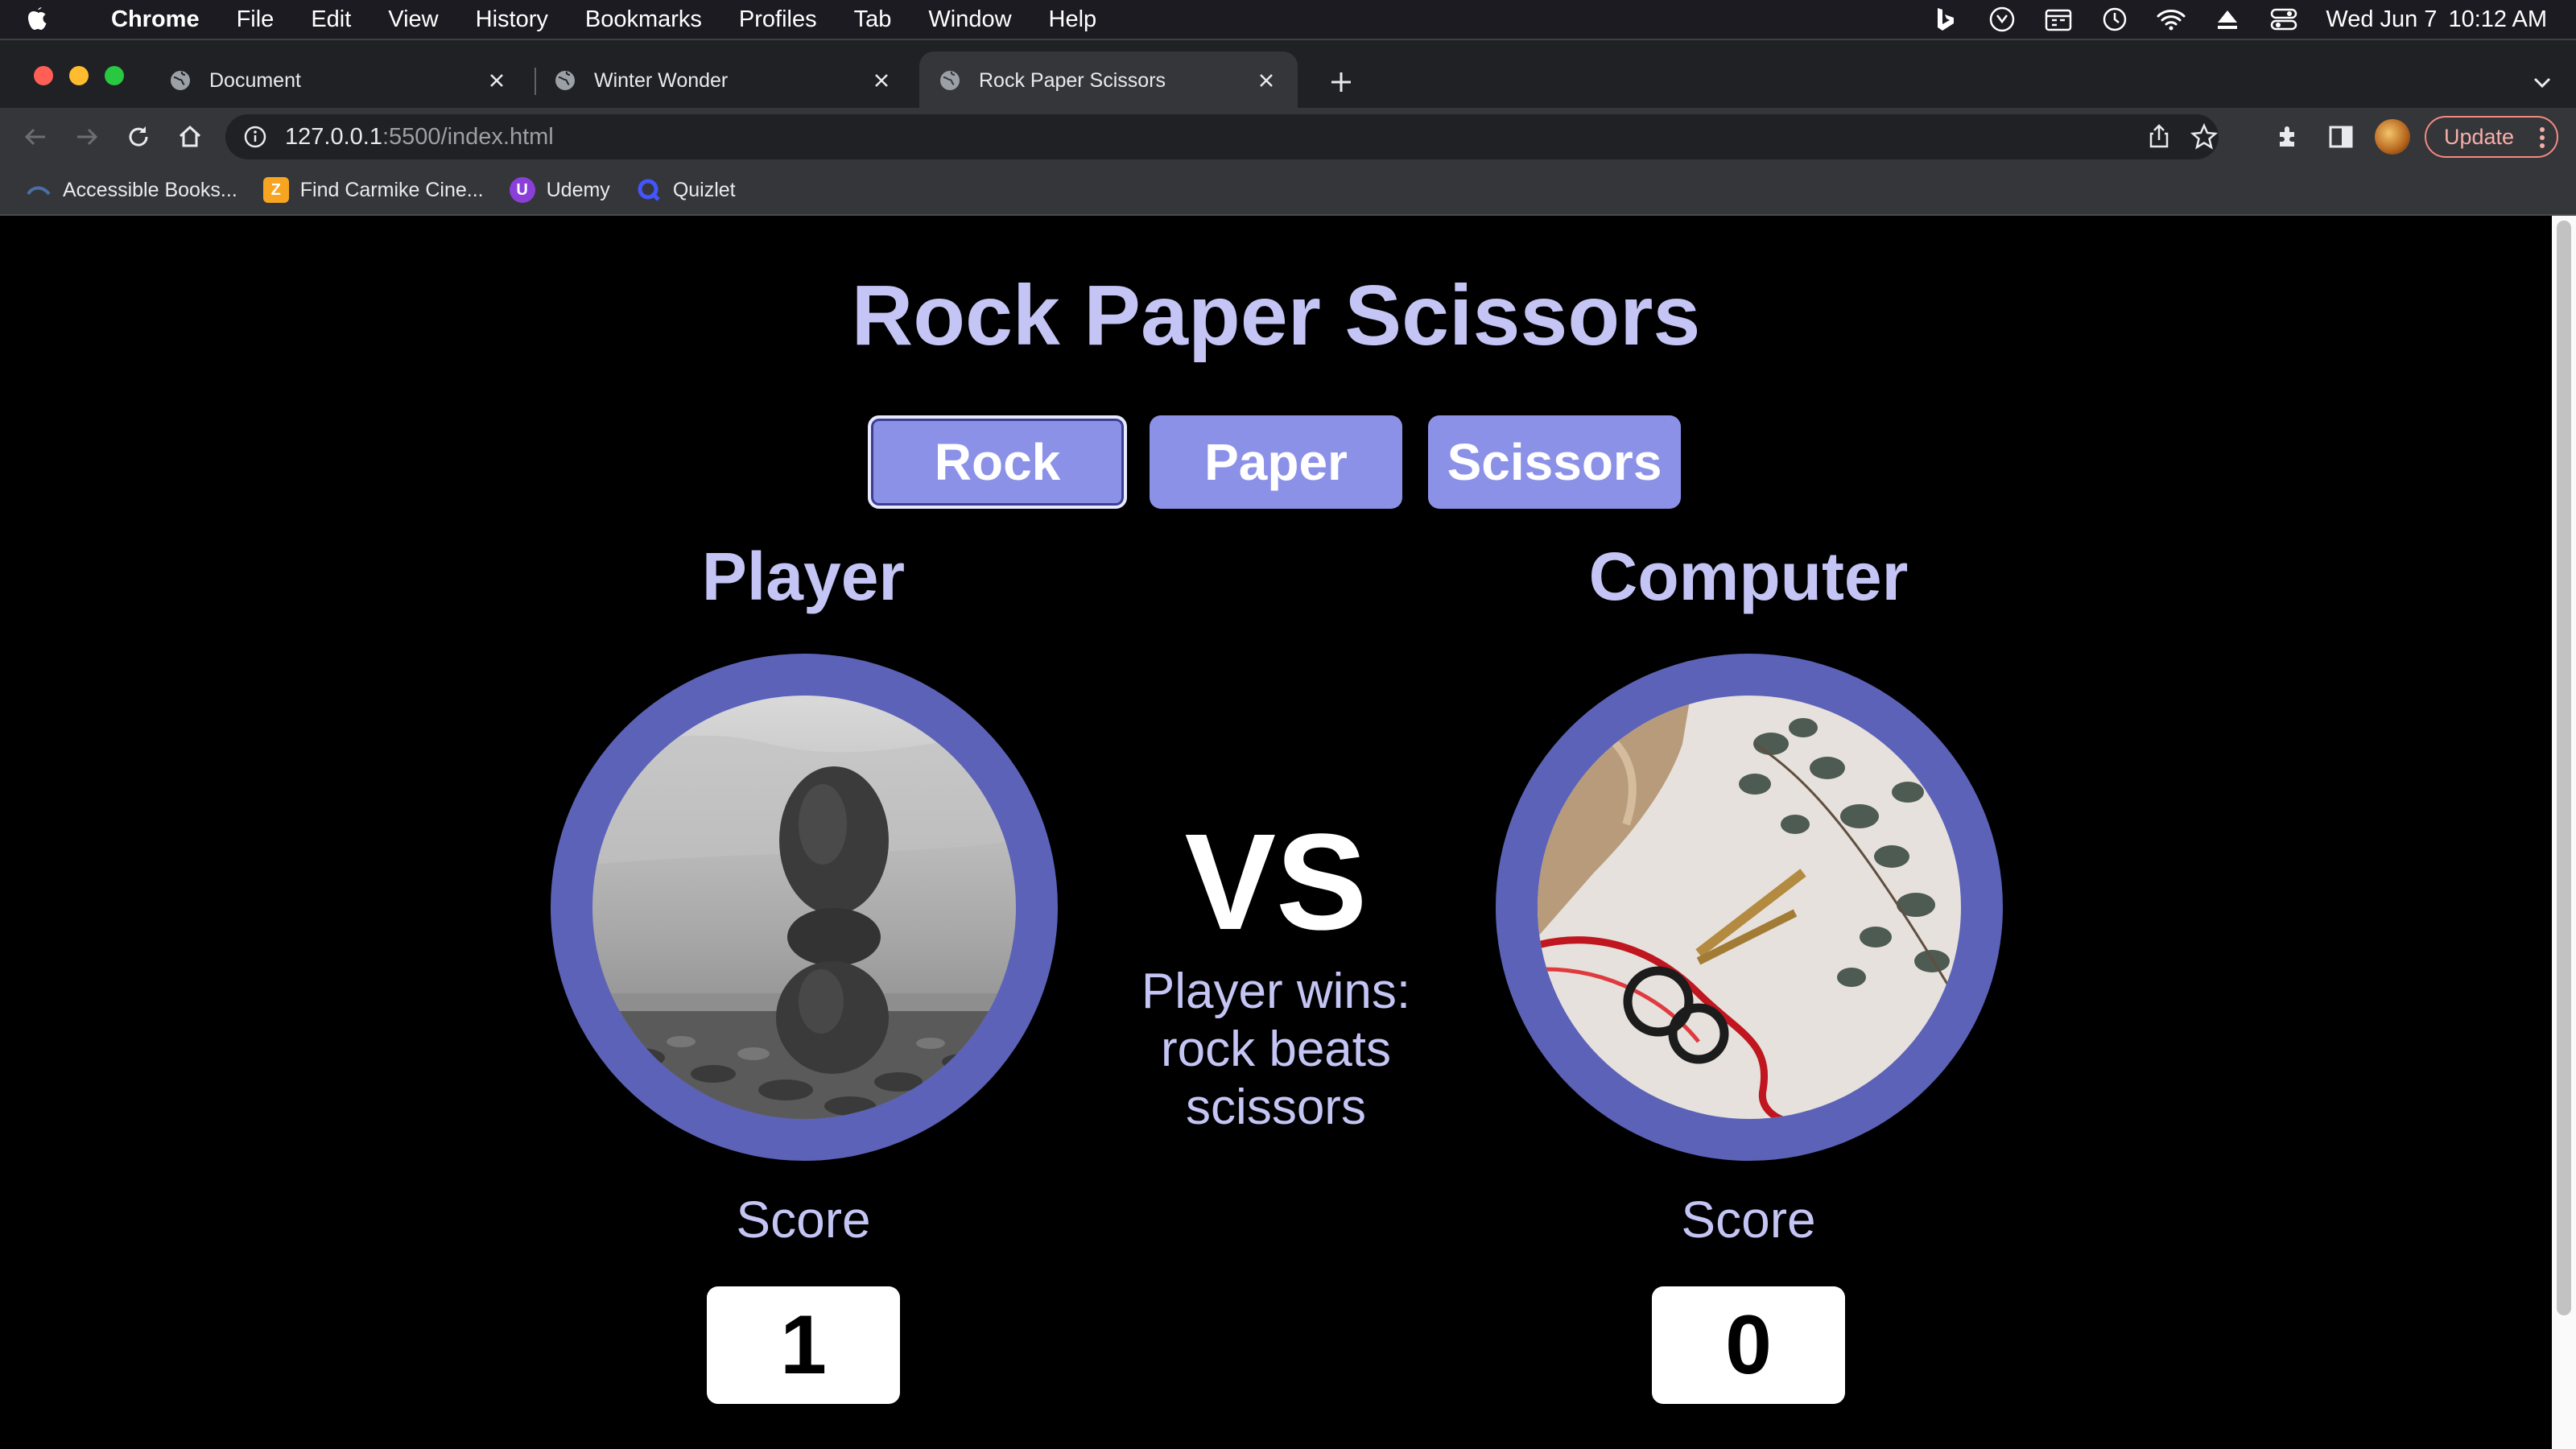 Image resolution: width=2576 pixels, height=1449 pixels. What do you see at coordinates (155, 19) in the screenshot?
I see `menu-app-chrome: Chrome` at bounding box center [155, 19].